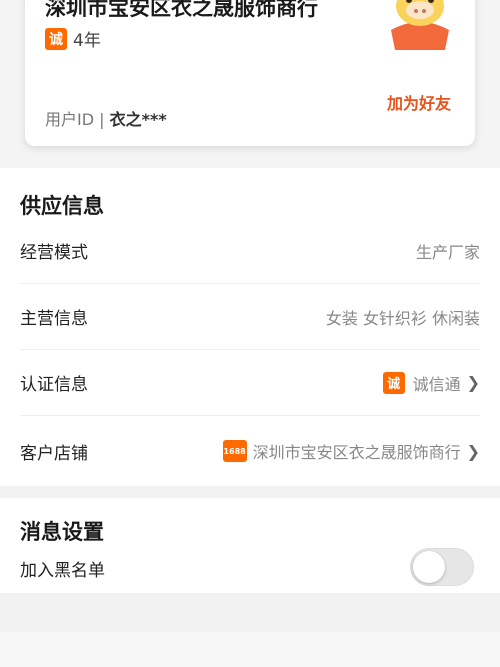  Describe the element at coordinates (250, 383) in the screenshot. I see `certification-row: 认证信息 诚 诚信通 ❯` at that location.